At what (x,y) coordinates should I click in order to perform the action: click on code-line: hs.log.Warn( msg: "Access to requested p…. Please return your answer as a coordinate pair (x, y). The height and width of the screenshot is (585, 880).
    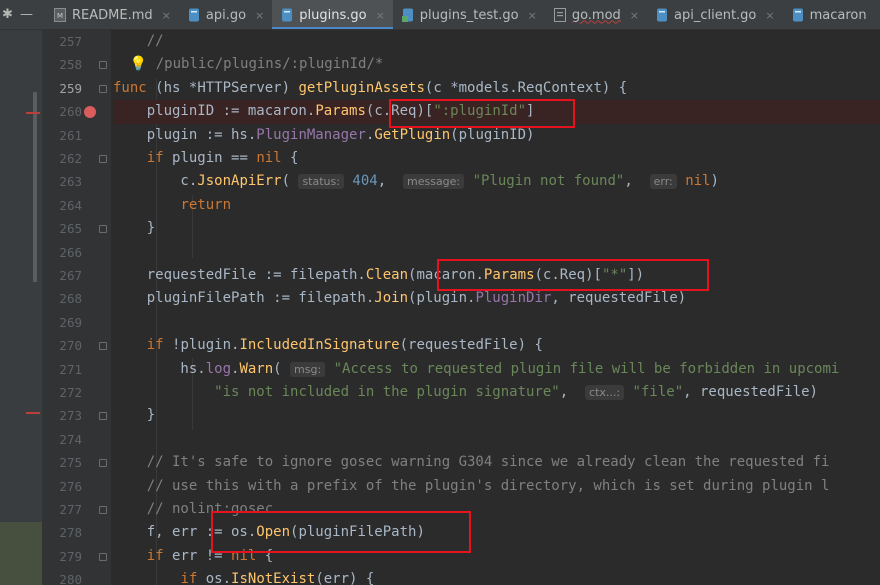
    Looking at the image, I should click on (496, 369).